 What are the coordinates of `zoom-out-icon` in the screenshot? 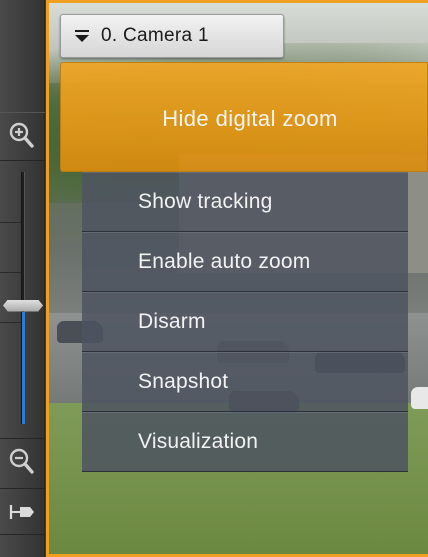 It's located at (21, 461).